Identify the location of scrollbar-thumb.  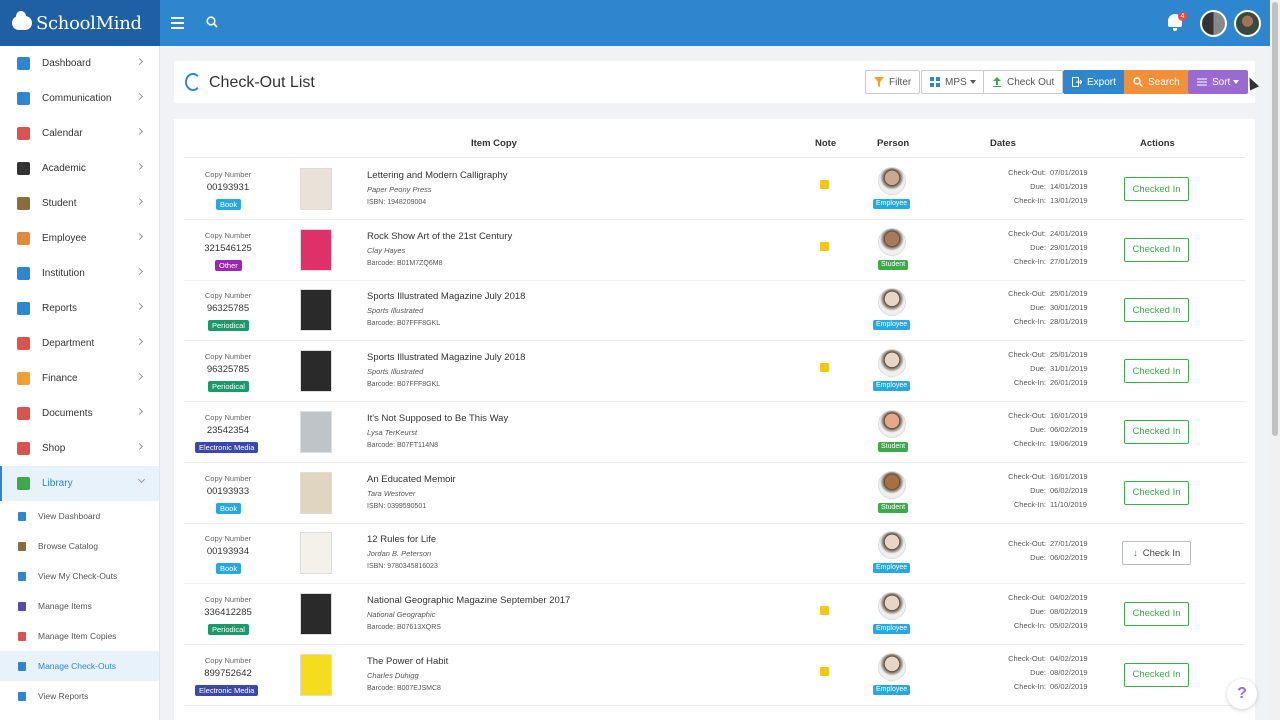
(1275, 219).